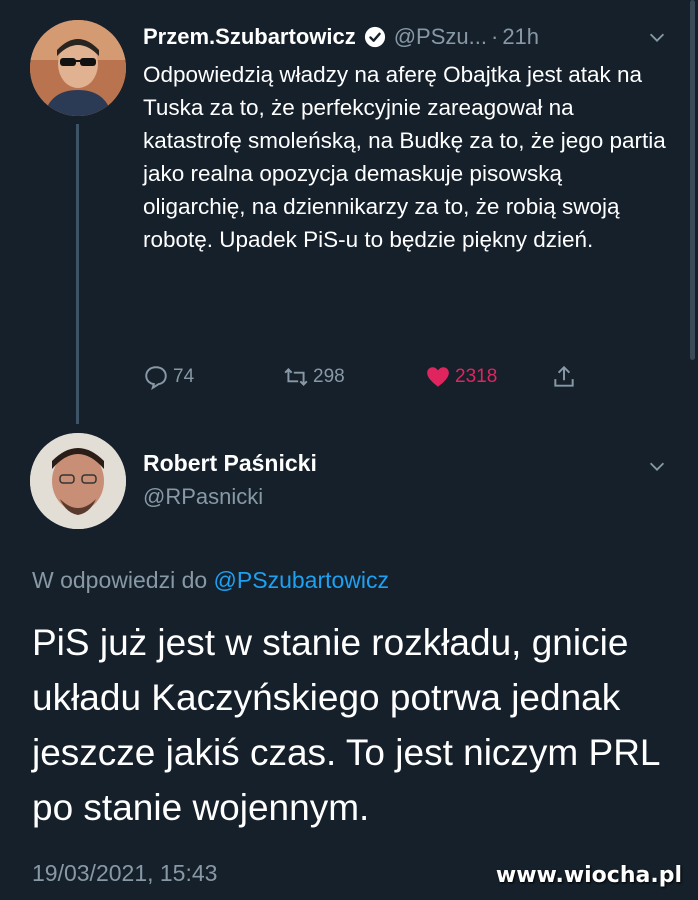 The height and width of the screenshot is (900, 698). What do you see at coordinates (520, 37) in the screenshot?
I see `tweet-time: 21h` at bounding box center [520, 37].